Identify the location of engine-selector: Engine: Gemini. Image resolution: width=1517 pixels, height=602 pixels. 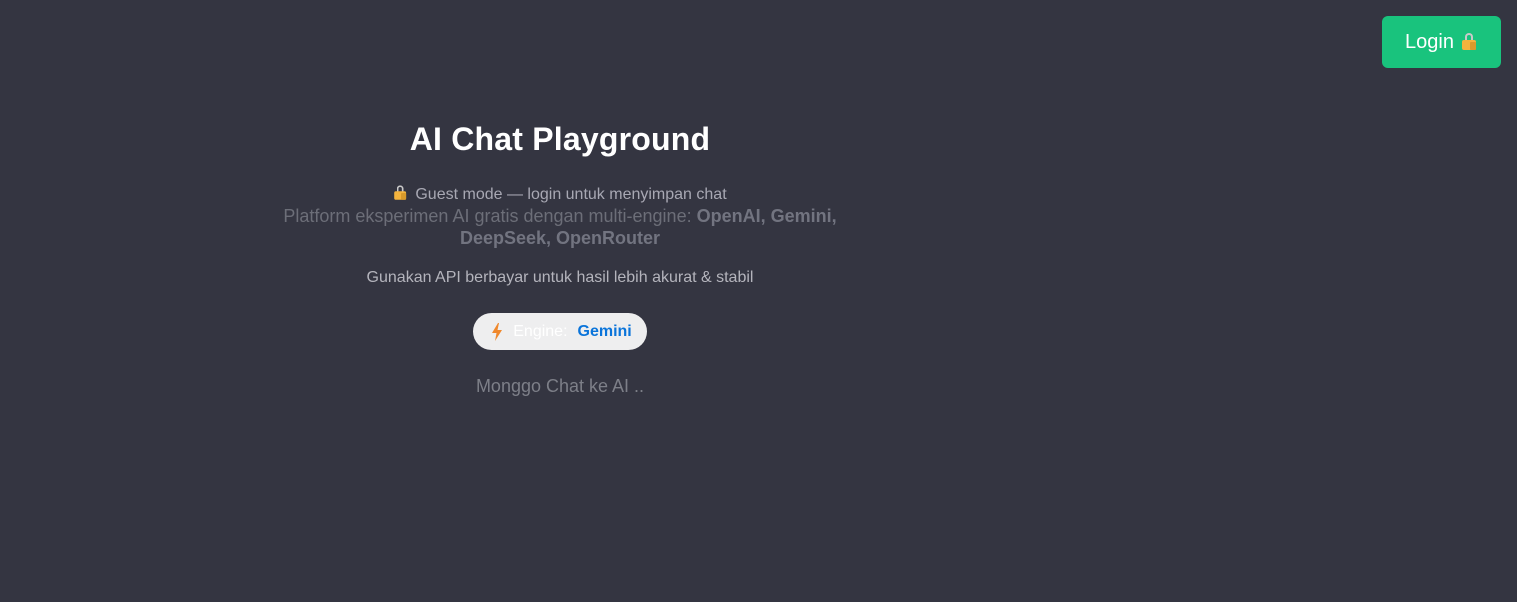
(560, 331).